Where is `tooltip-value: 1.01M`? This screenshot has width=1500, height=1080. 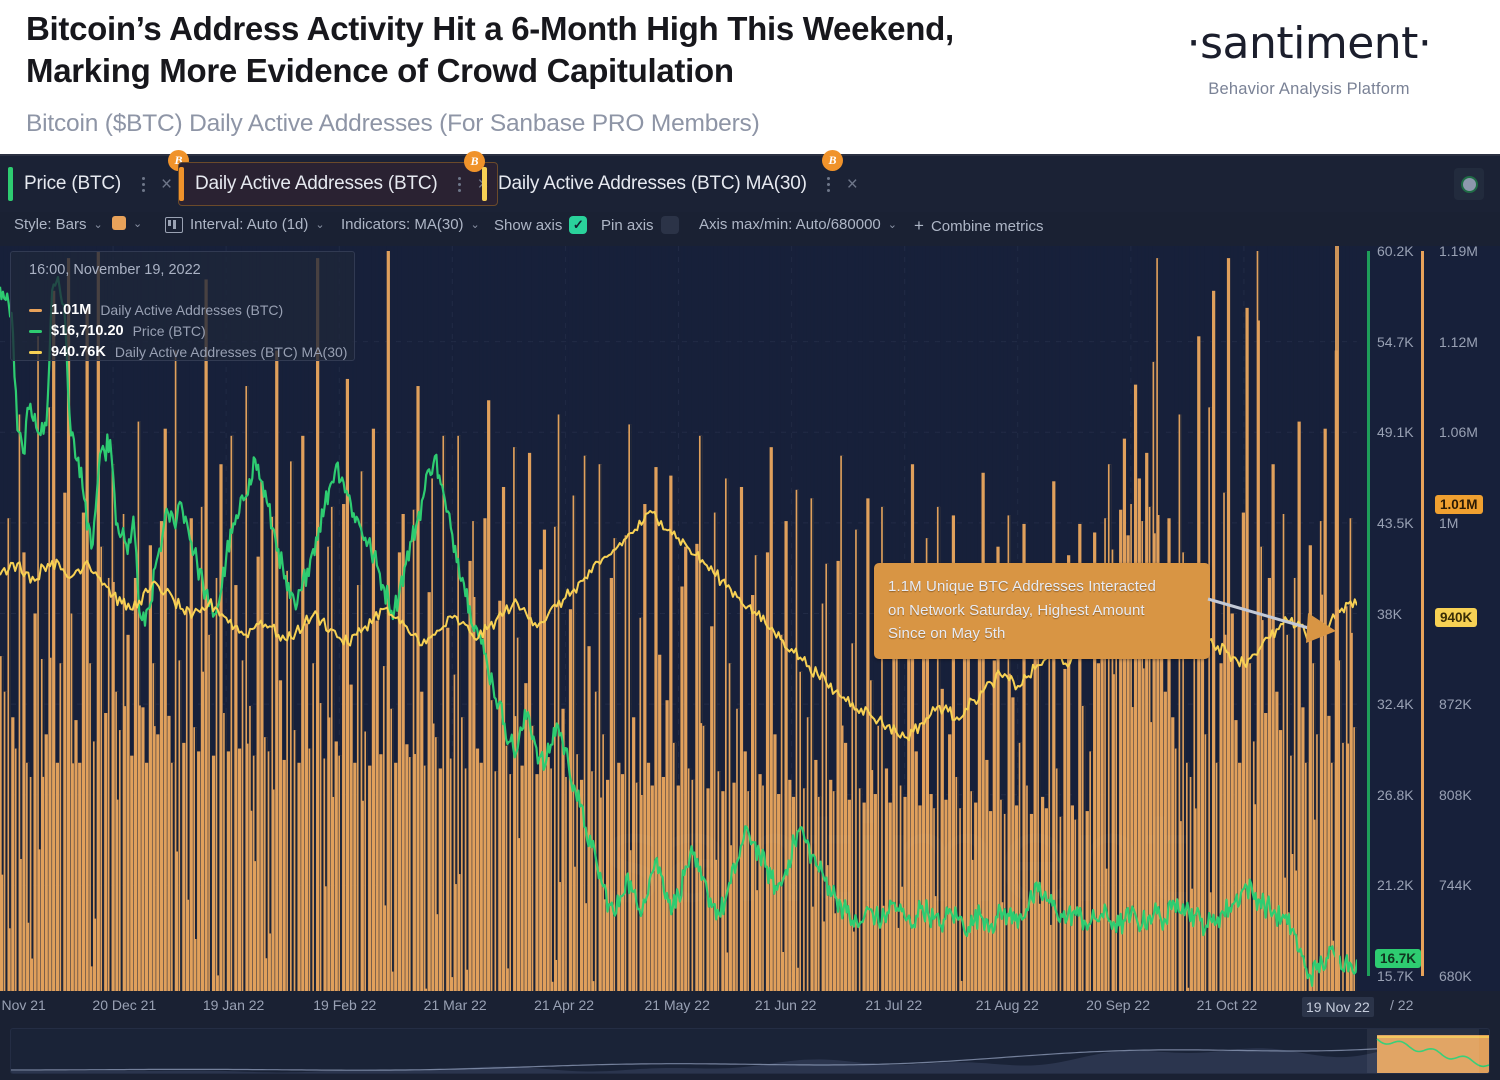
tooltip-value: 1.01M is located at coordinates (71, 310).